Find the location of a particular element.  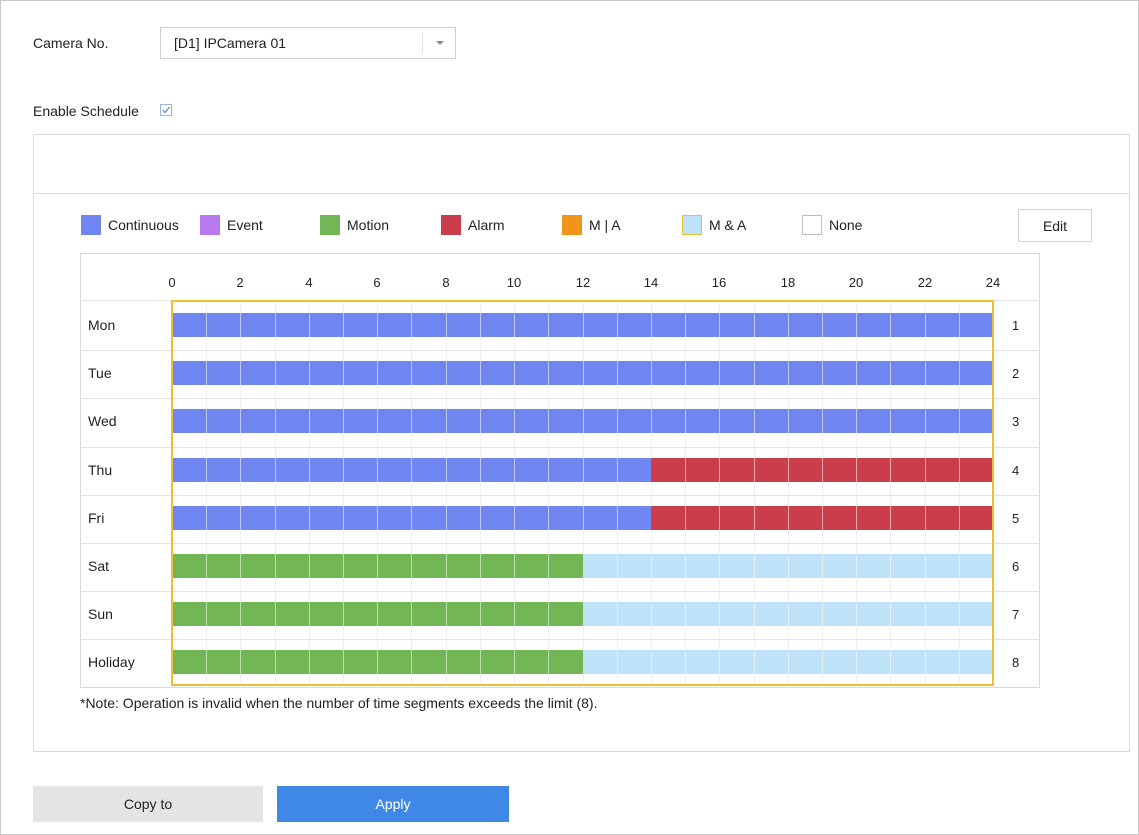

select-divider is located at coordinates (422, 43).